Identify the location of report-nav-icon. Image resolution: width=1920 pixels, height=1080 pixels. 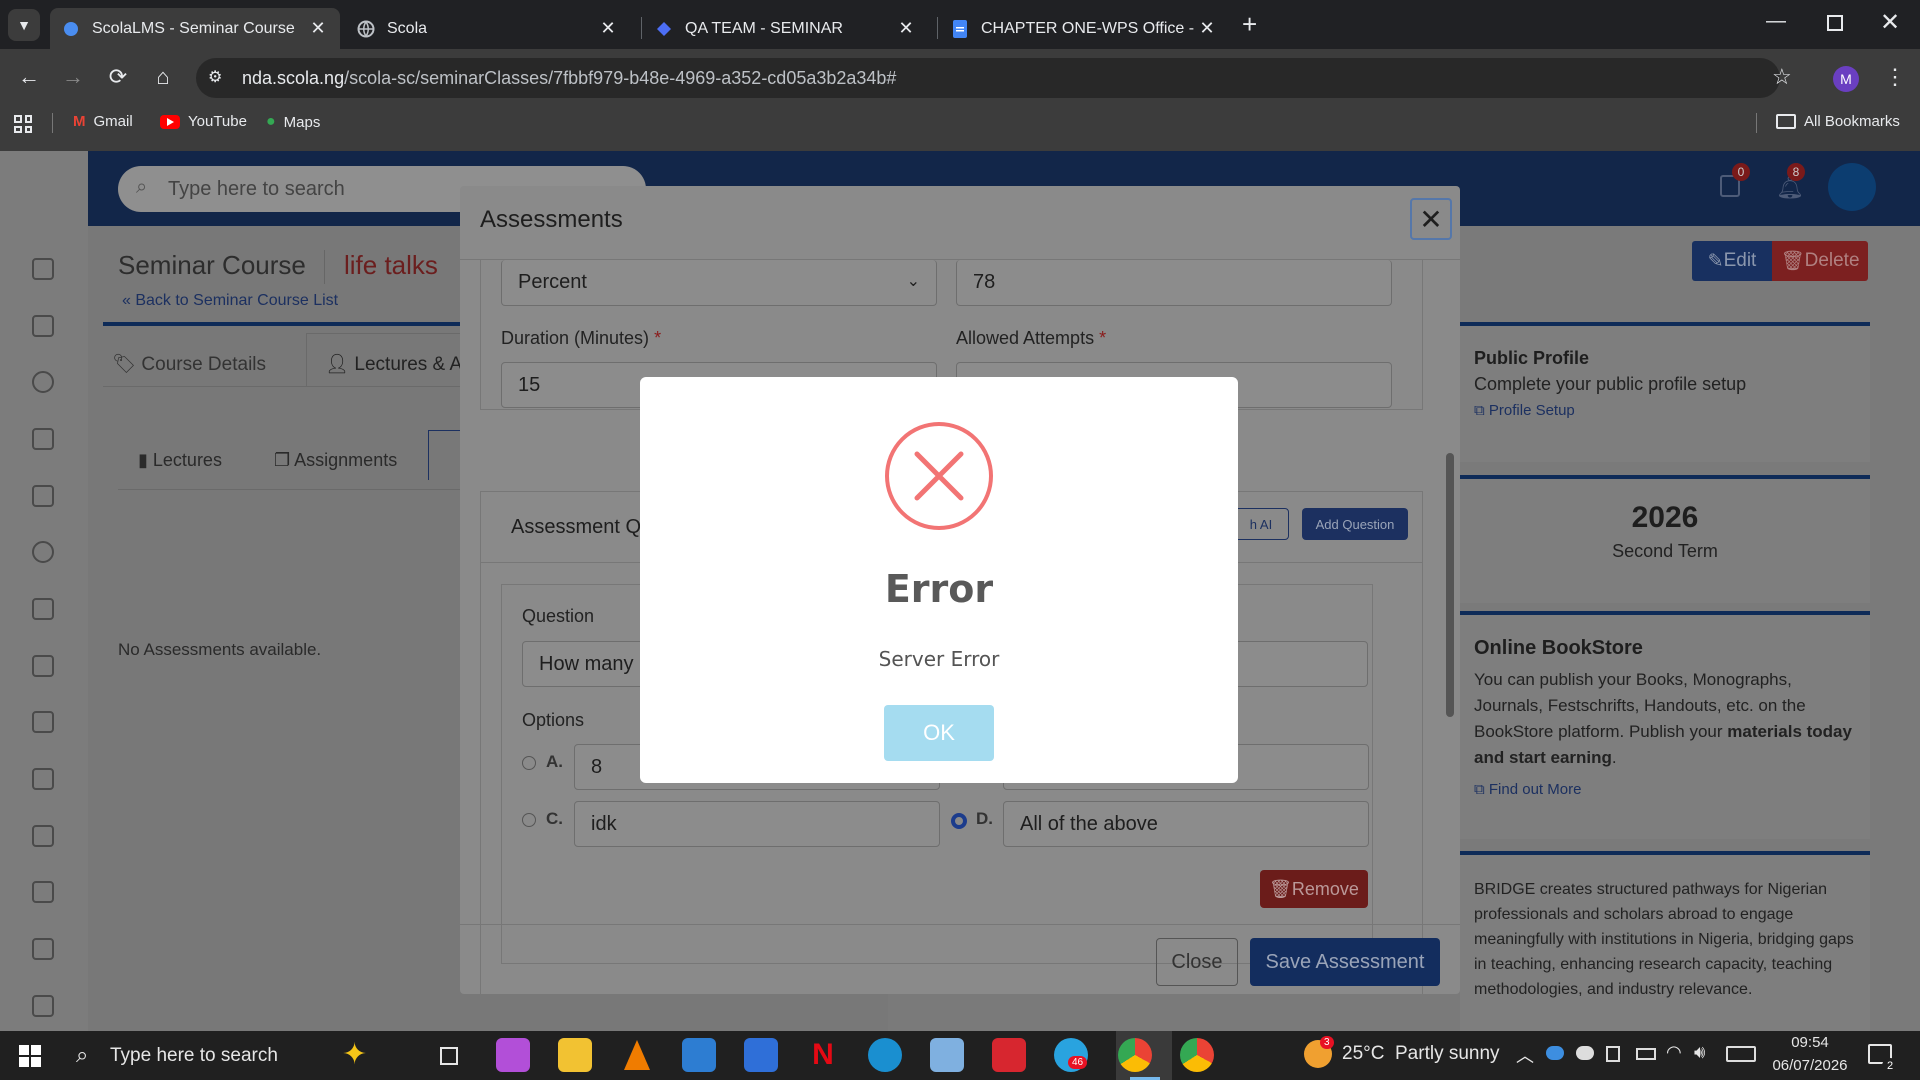
(43, 836).